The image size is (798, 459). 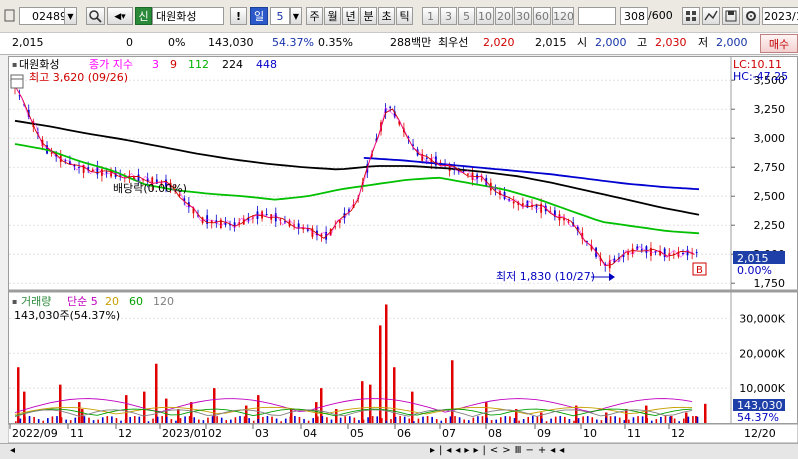 I want to click on high-label: 고, so click(x=642, y=42).